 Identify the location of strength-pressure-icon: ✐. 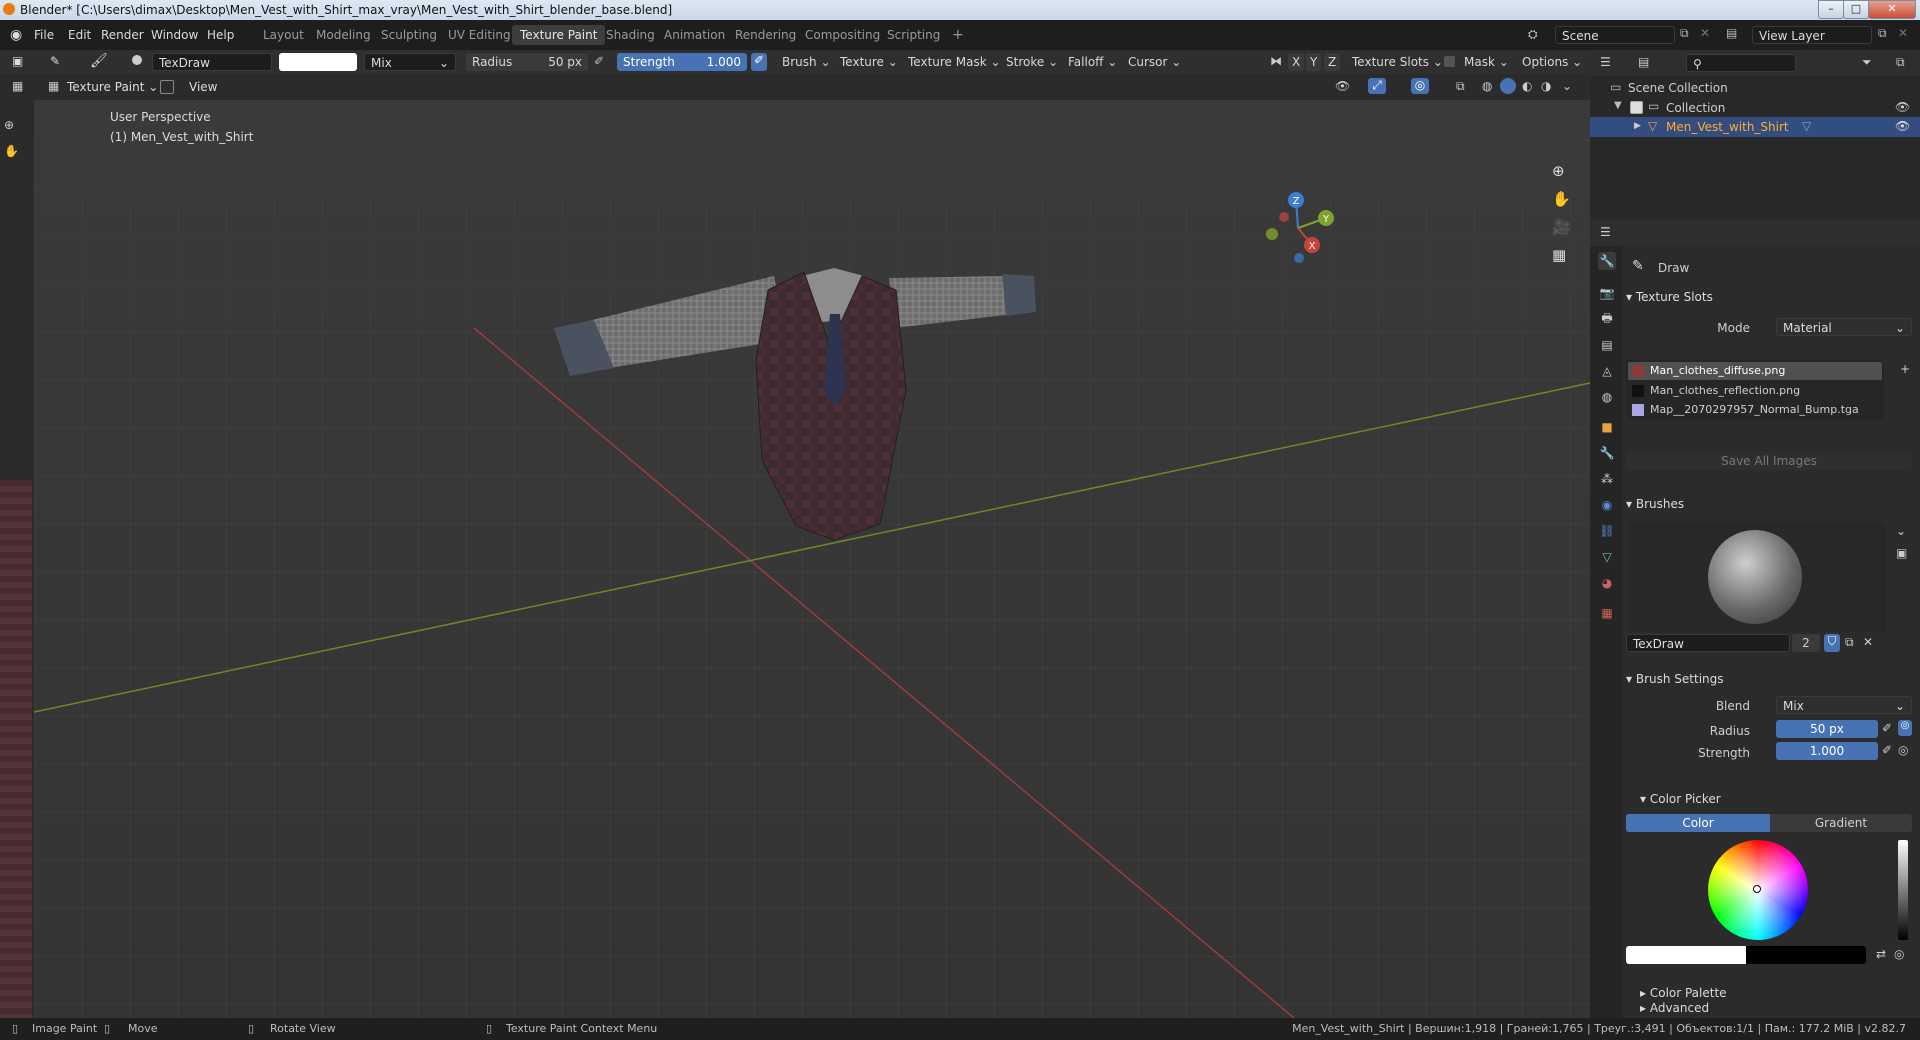
(759, 62).